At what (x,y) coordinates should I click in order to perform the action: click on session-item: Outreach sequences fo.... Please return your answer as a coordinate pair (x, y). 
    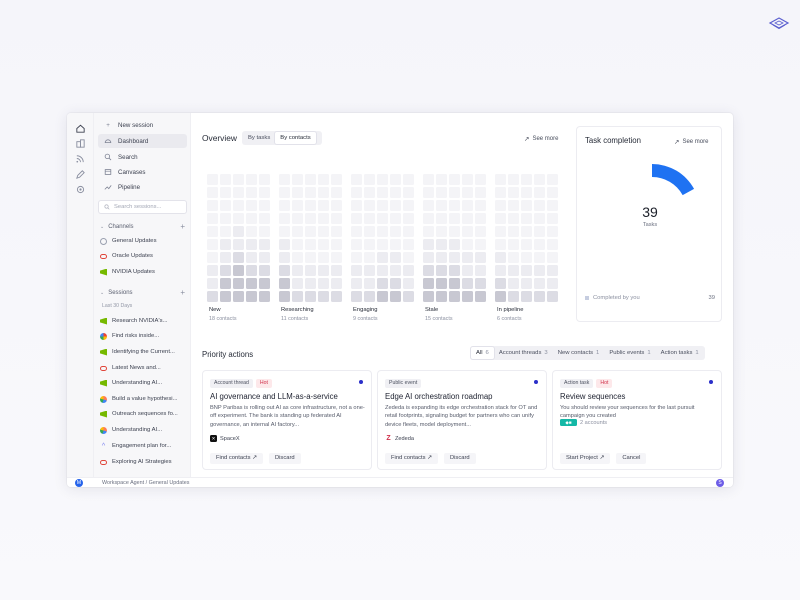
    Looking at the image, I should click on (142, 414).